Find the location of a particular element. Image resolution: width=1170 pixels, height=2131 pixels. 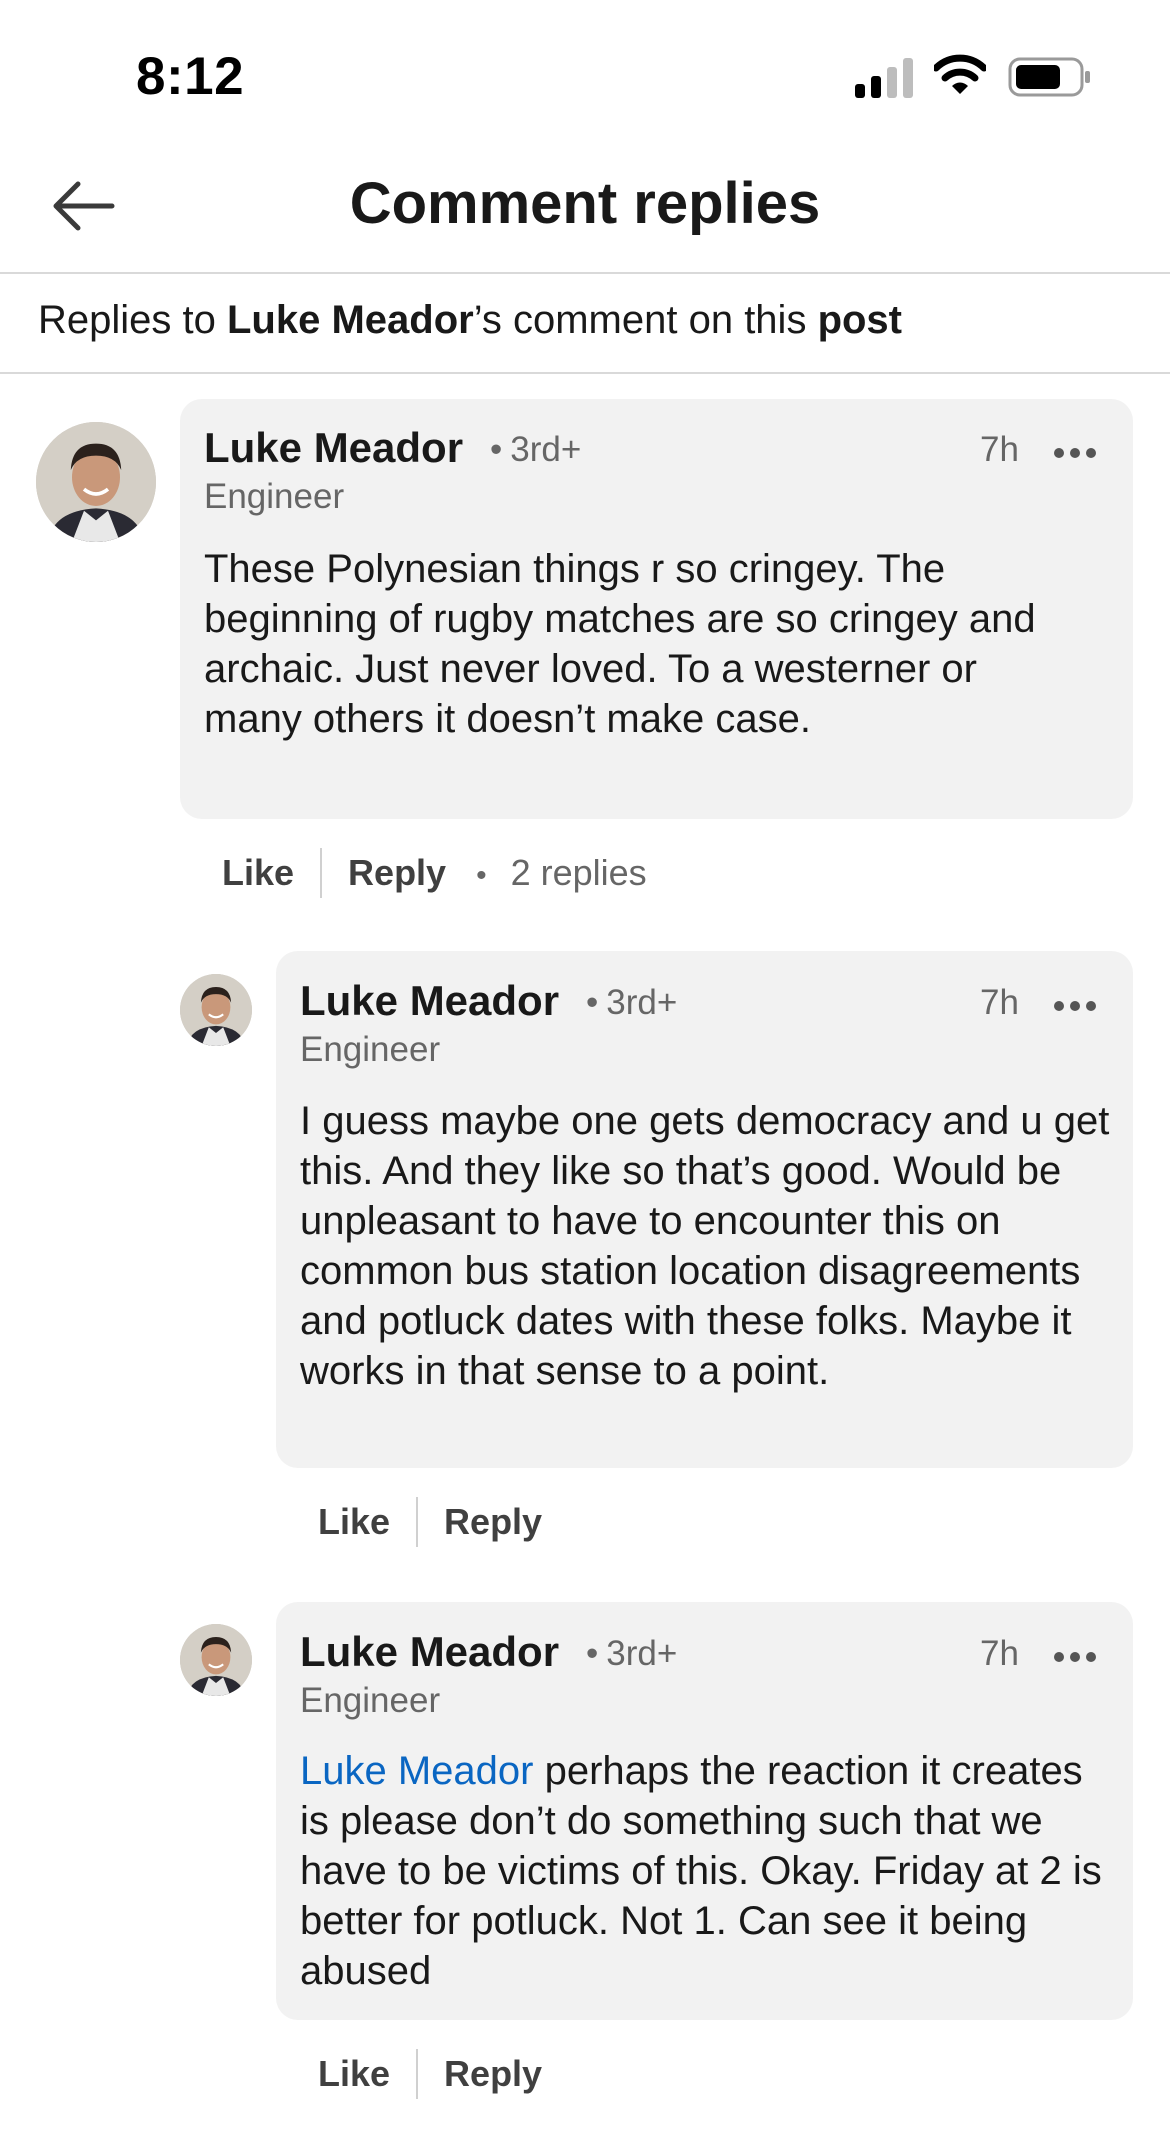

context-middle: ’s comment on this is located at coordinates (645, 320).